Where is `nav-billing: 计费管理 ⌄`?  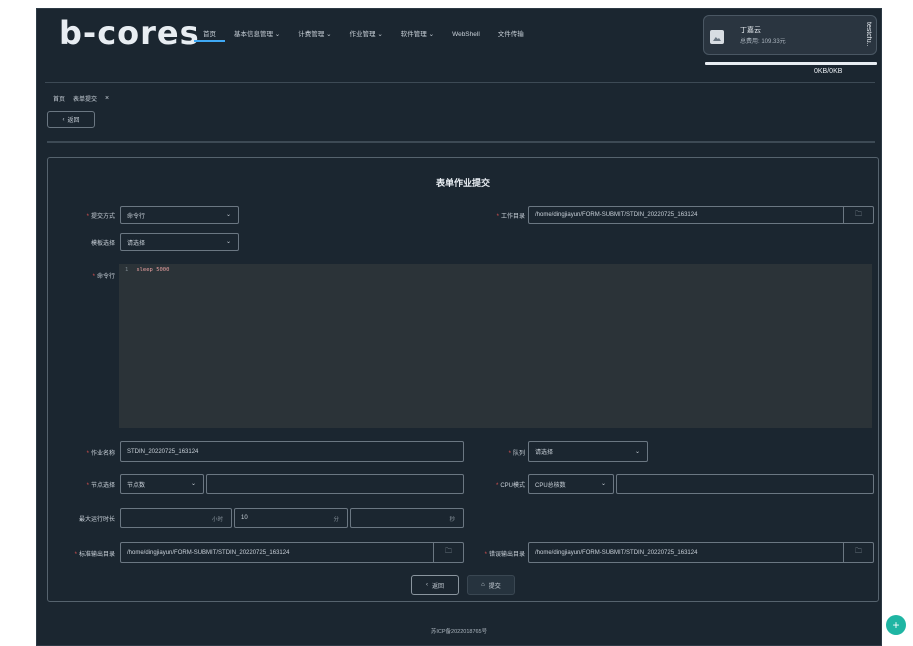
nav-billing: 计费管理 ⌄ is located at coordinates (314, 35).